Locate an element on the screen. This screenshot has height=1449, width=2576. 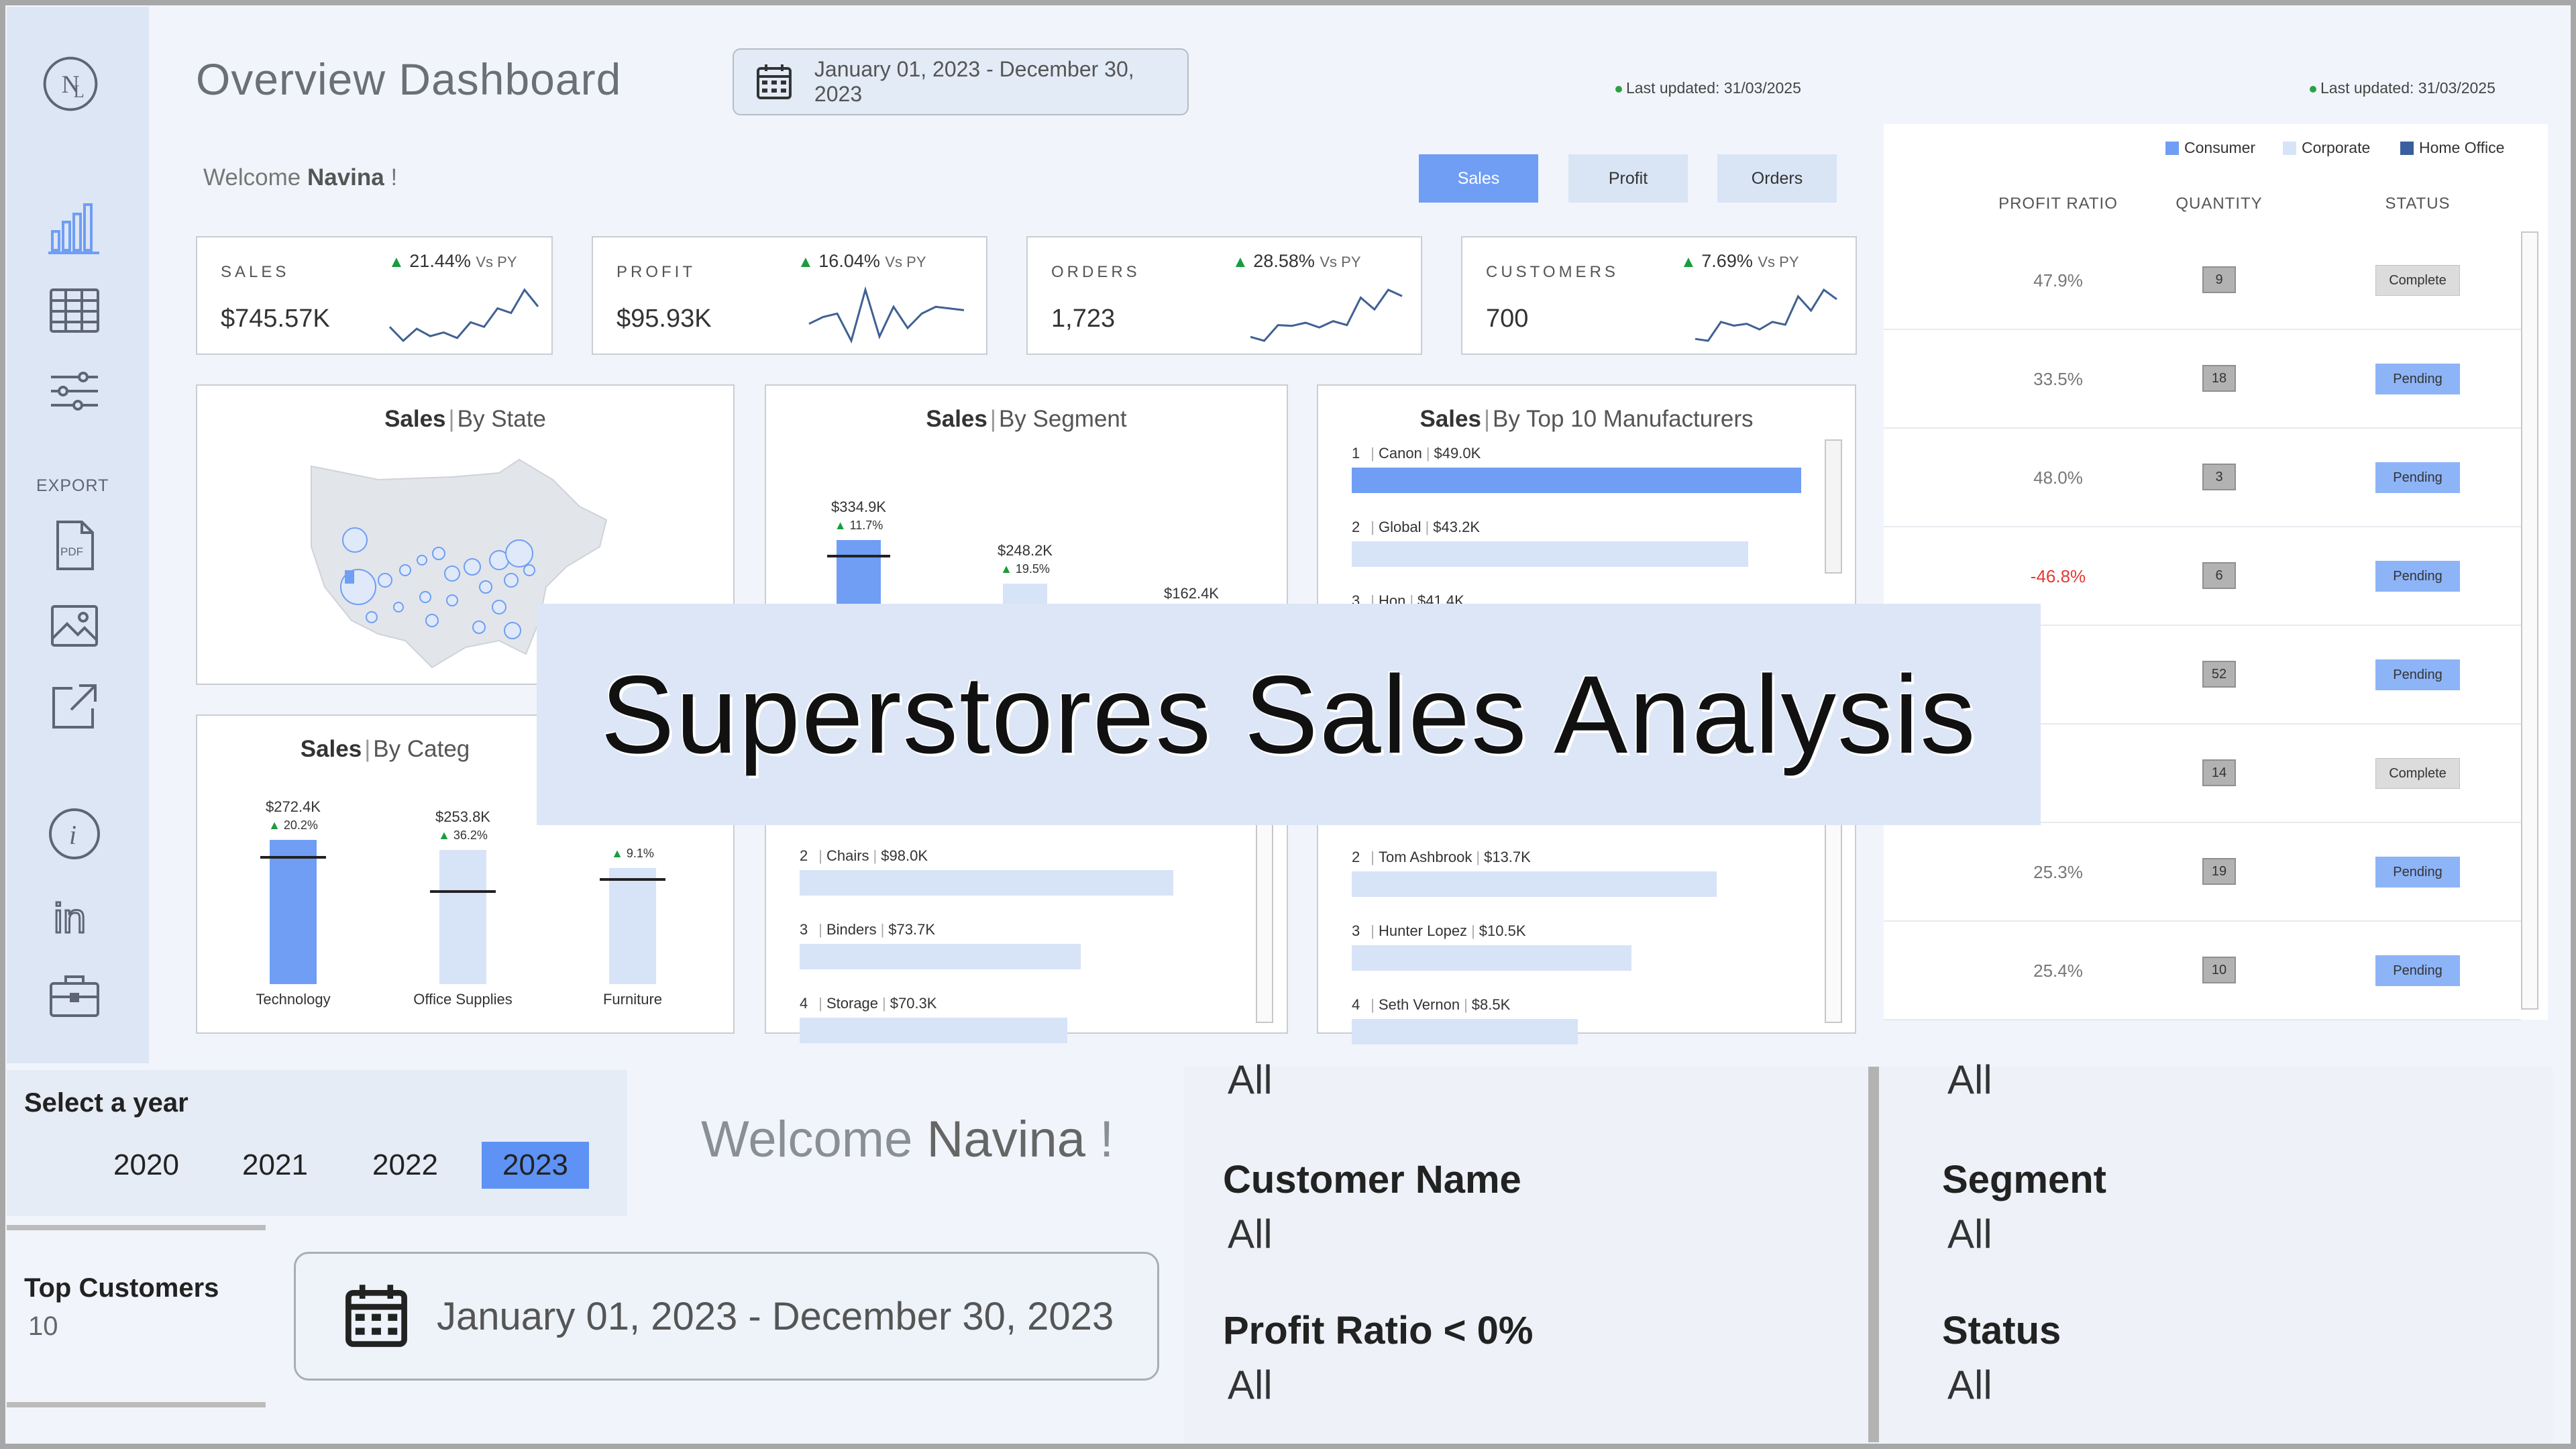
kpi-value: 1,723 is located at coordinates (1083, 319).